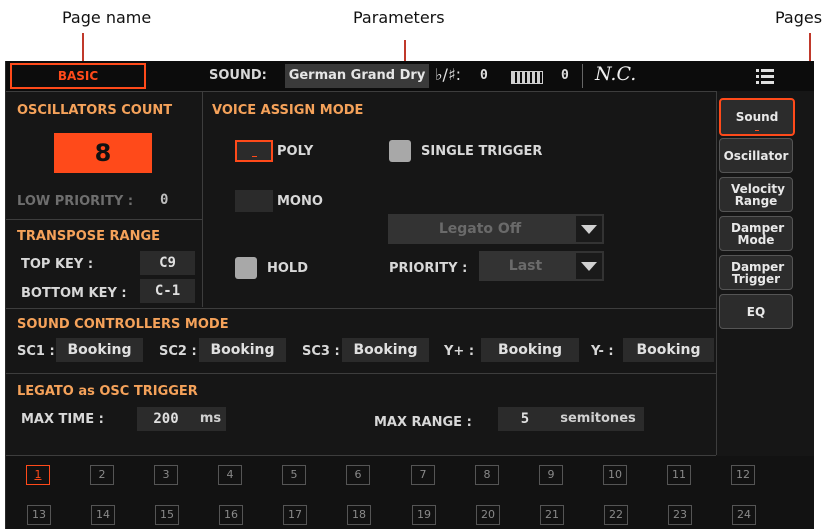 The image size is (822, 529). What do you see at coordinates (668, 350) in the screenshot?
I see `yminus-value: Booking` at bounding box center [668, 350].